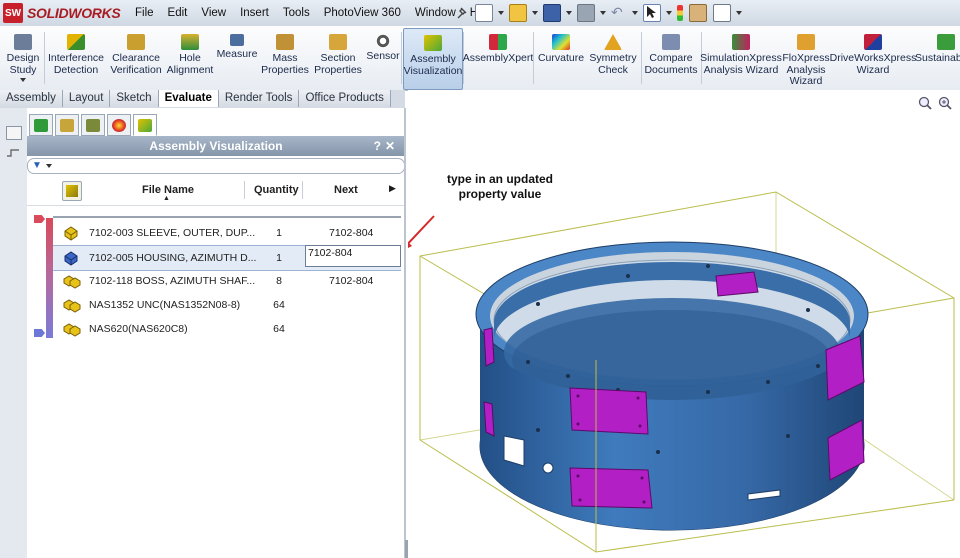 The height and width of the screenshot is (558, 960). Describe the element at coordinates (227, 329) in the screenshot. I see `list-item: NAS620(NAS620C8) 64` at that location.